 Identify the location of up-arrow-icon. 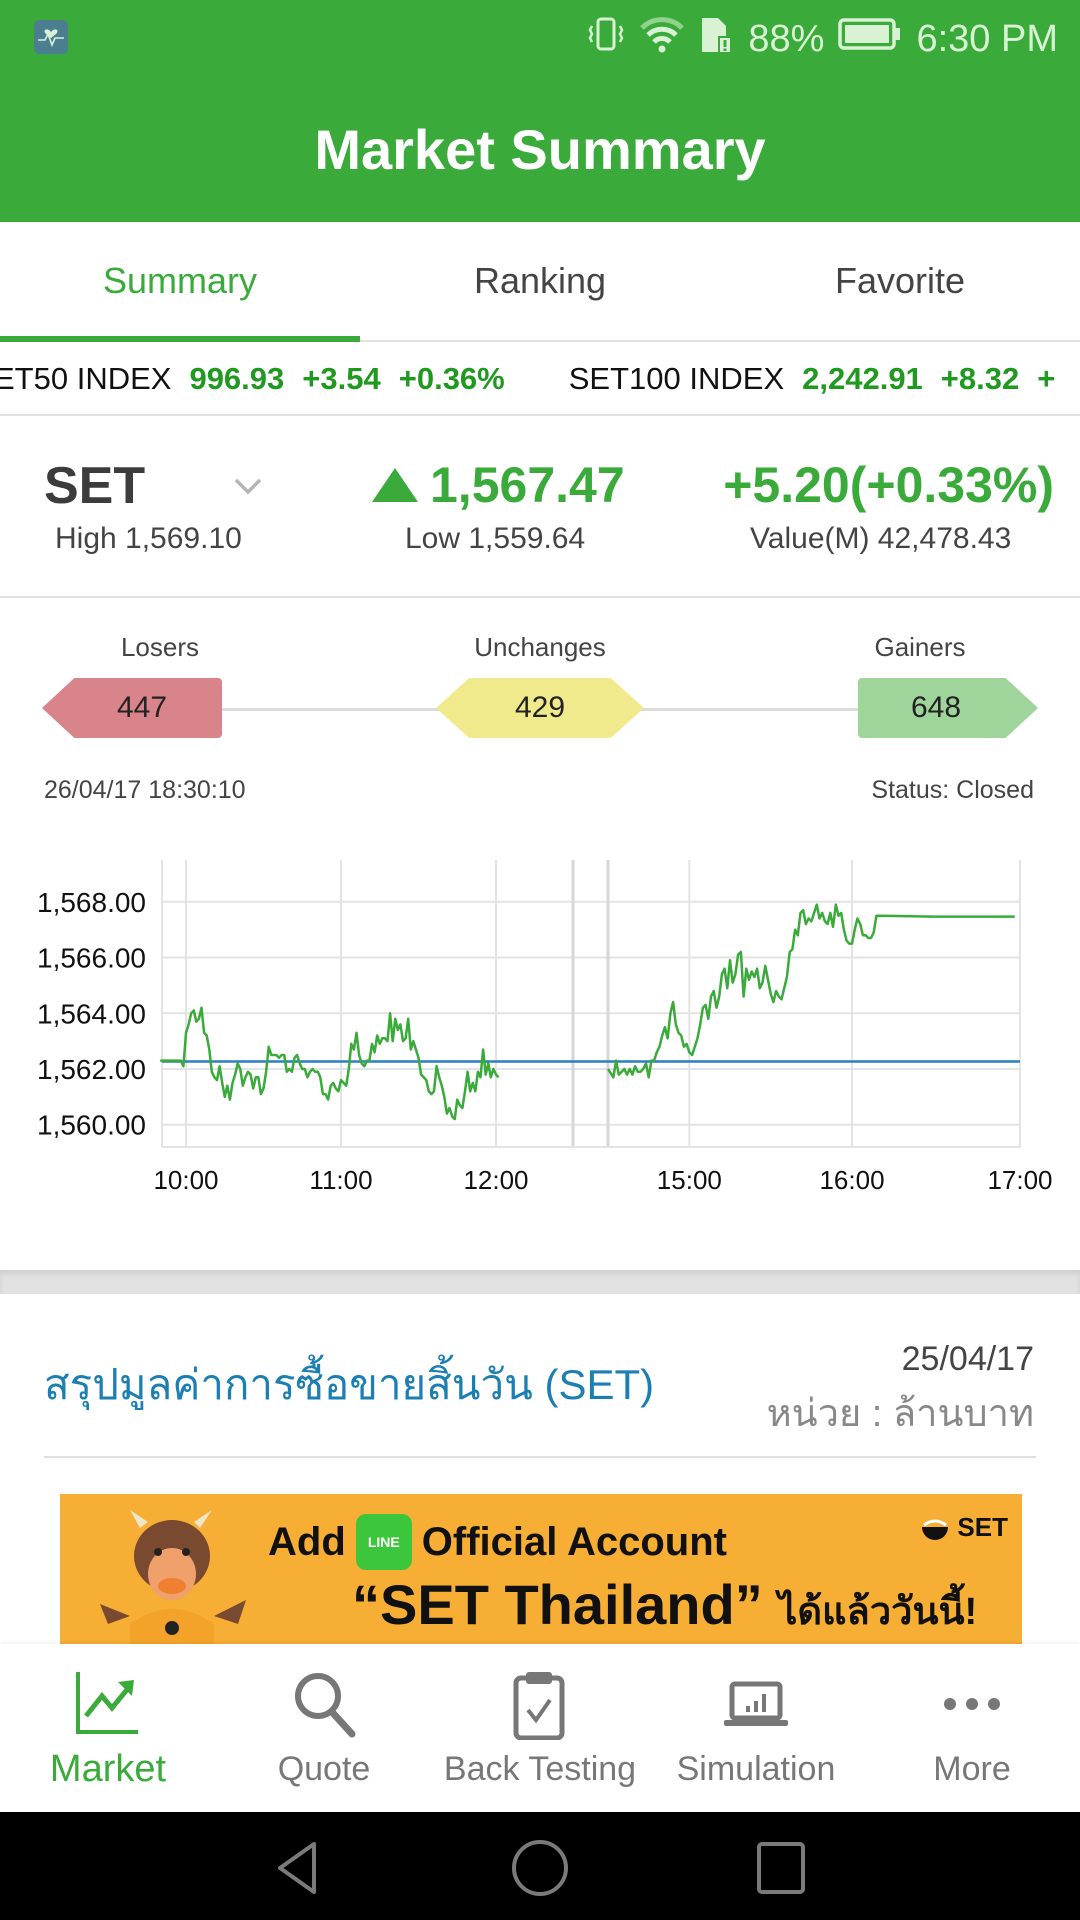
(395, 485).